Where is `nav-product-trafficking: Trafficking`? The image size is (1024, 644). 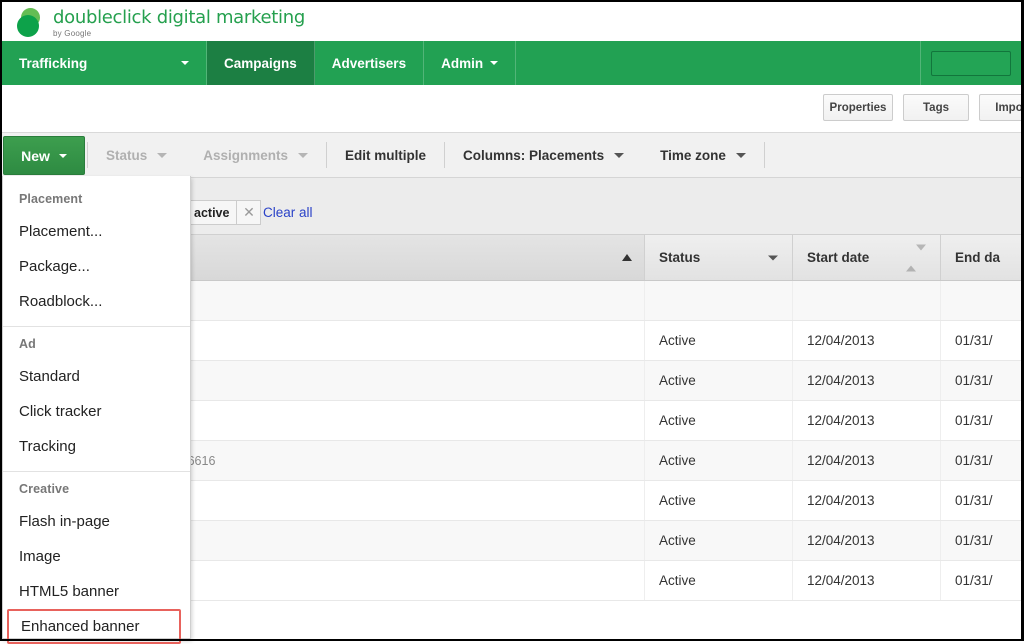
nav-product-trafficking: Trafficking is located at coordinates (104, 63).